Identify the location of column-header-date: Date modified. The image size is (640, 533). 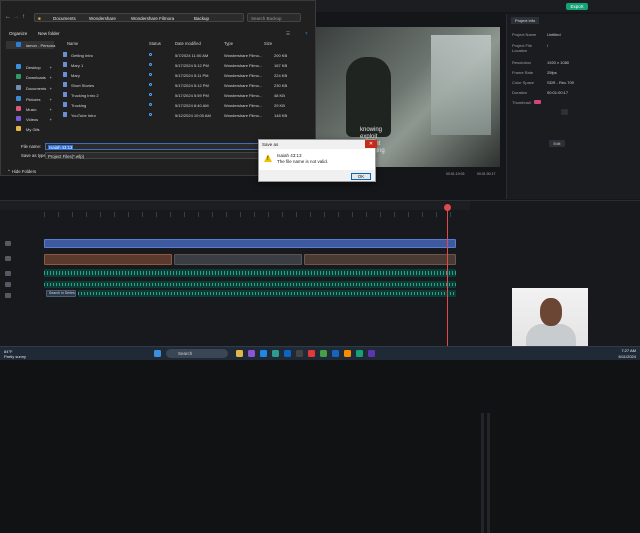
(188, 43).